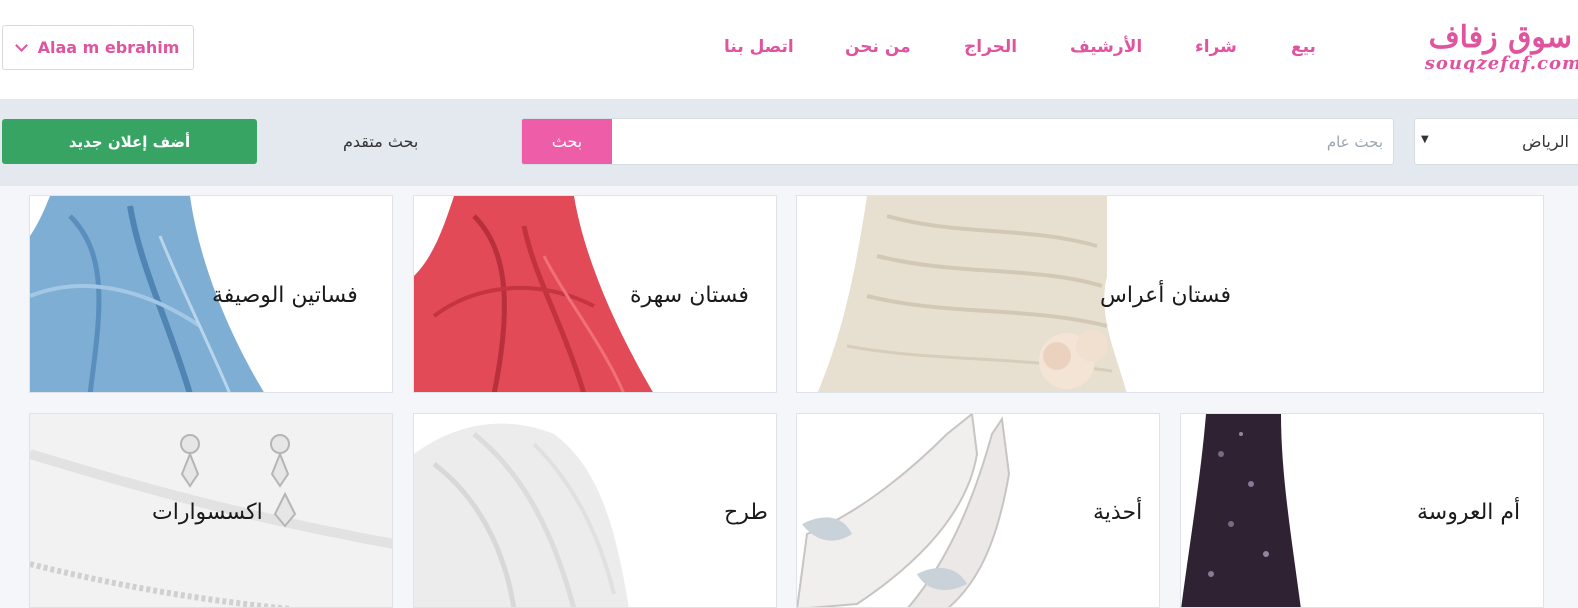 Image resolution: width=1578 pixels, height=608 pixels. I want to click on nav-contact-us: اتصل بنا, so click(759, 47).